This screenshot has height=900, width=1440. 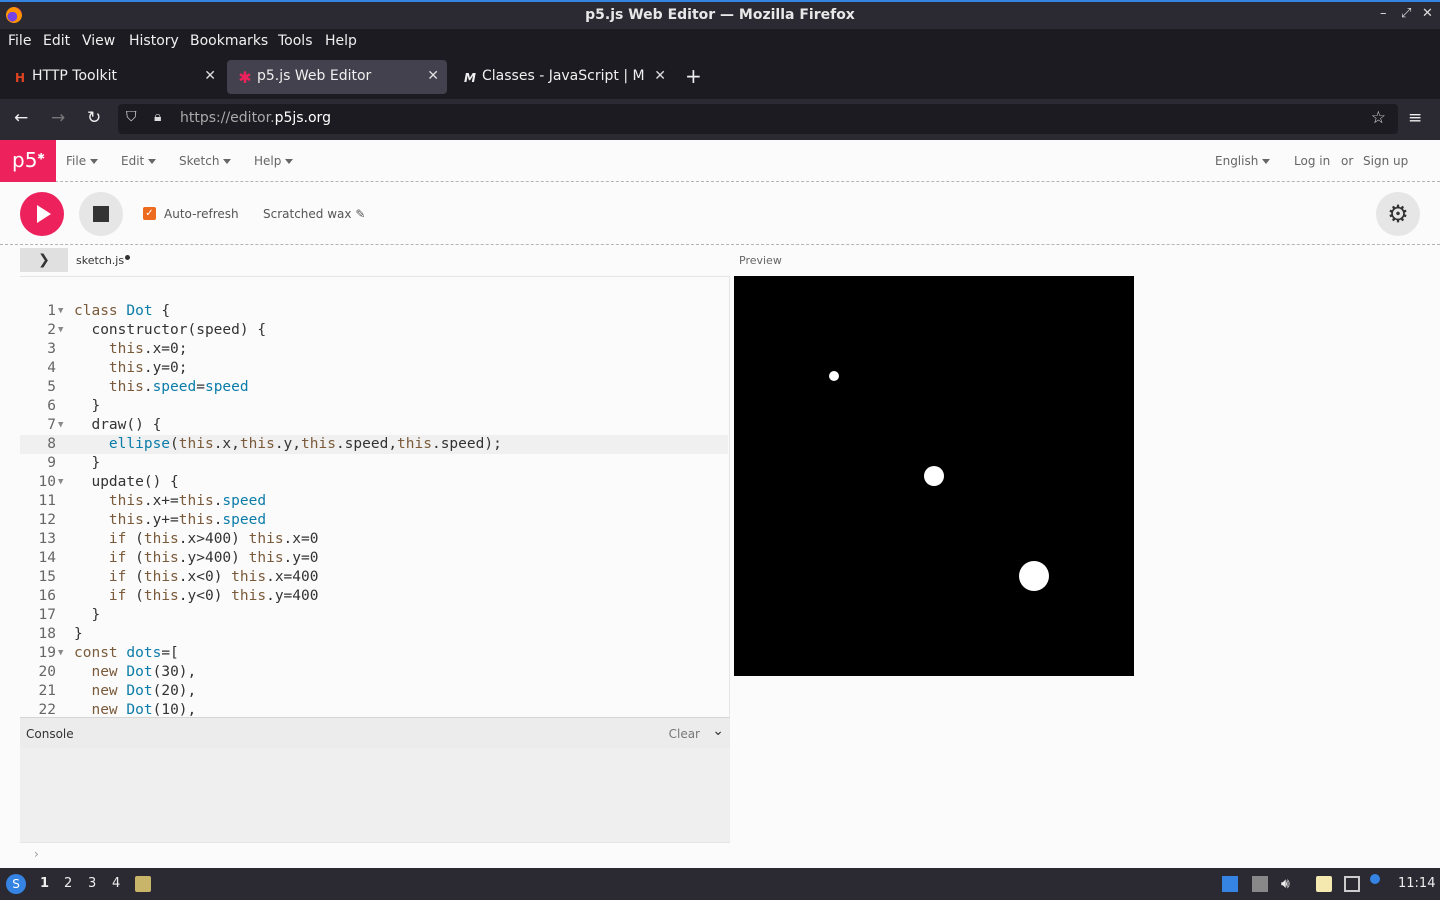 What do you see at coordinates (213, 558) in the screenshot?
I see `code-text: if (this.y>400) this.y=0` at bounding box center [213, 558].